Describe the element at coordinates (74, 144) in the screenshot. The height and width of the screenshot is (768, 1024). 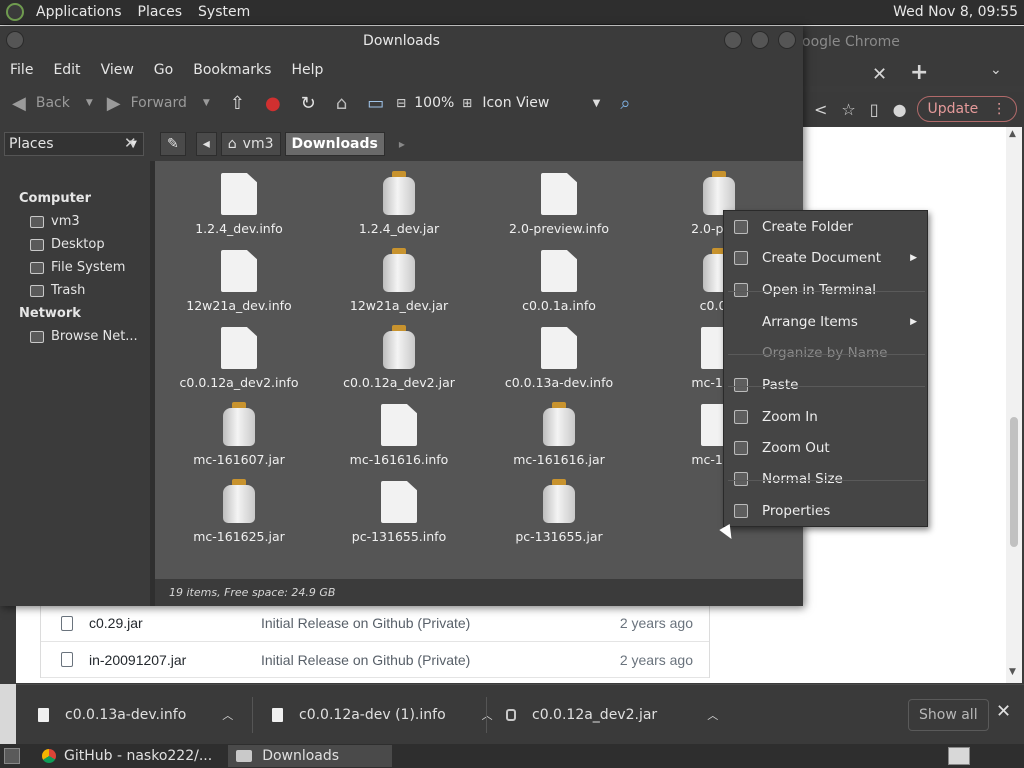
I see `sidebar-type-combo: Places ▼` at that location.